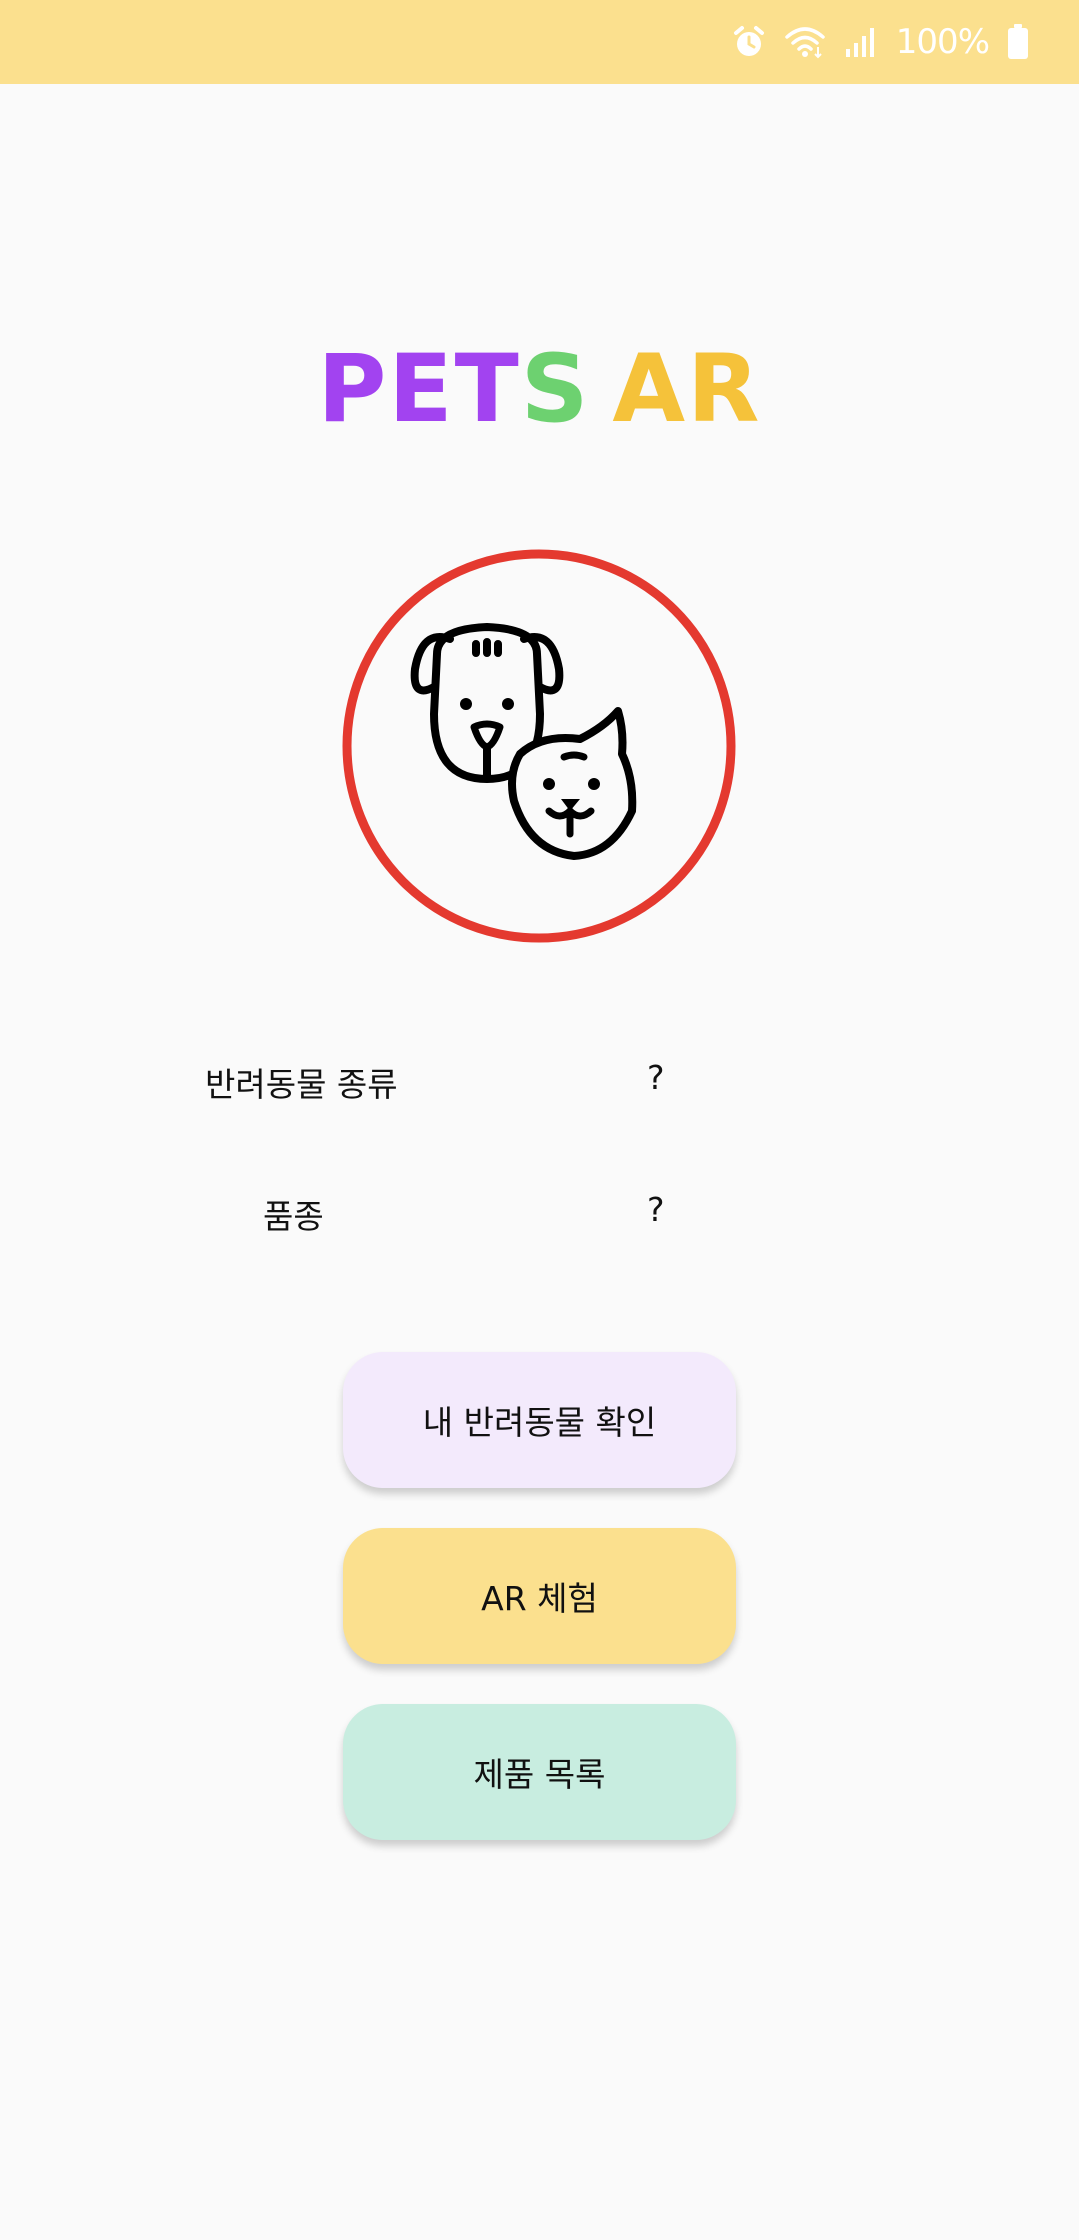  I want to click on logo-letter: S, so click(555, 389).